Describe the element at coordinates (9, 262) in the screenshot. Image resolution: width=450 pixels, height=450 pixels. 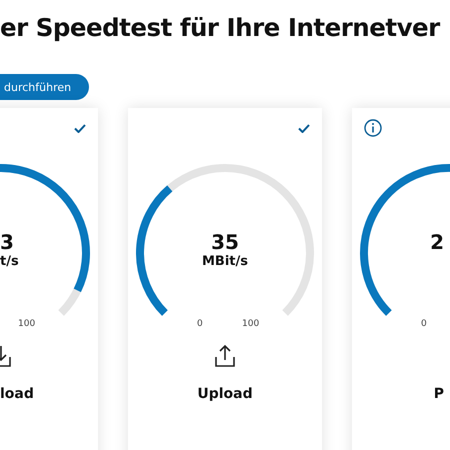
I see `speed-unit: t/s` at that location.